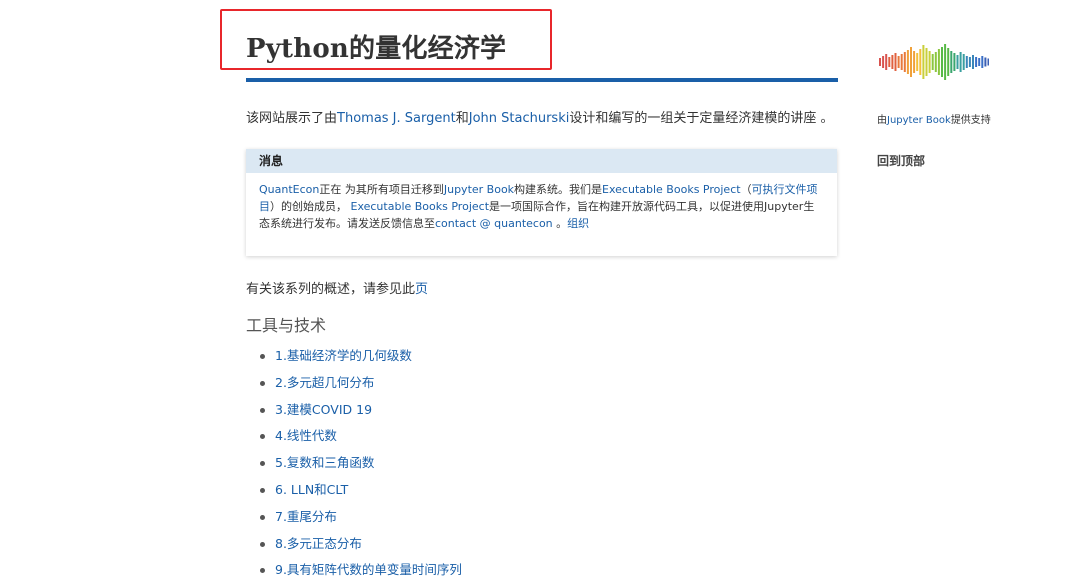 The width and height of the screenshot is (1080, 587). I want to click on page-title: Python的量化经济学, so click(376, 49).